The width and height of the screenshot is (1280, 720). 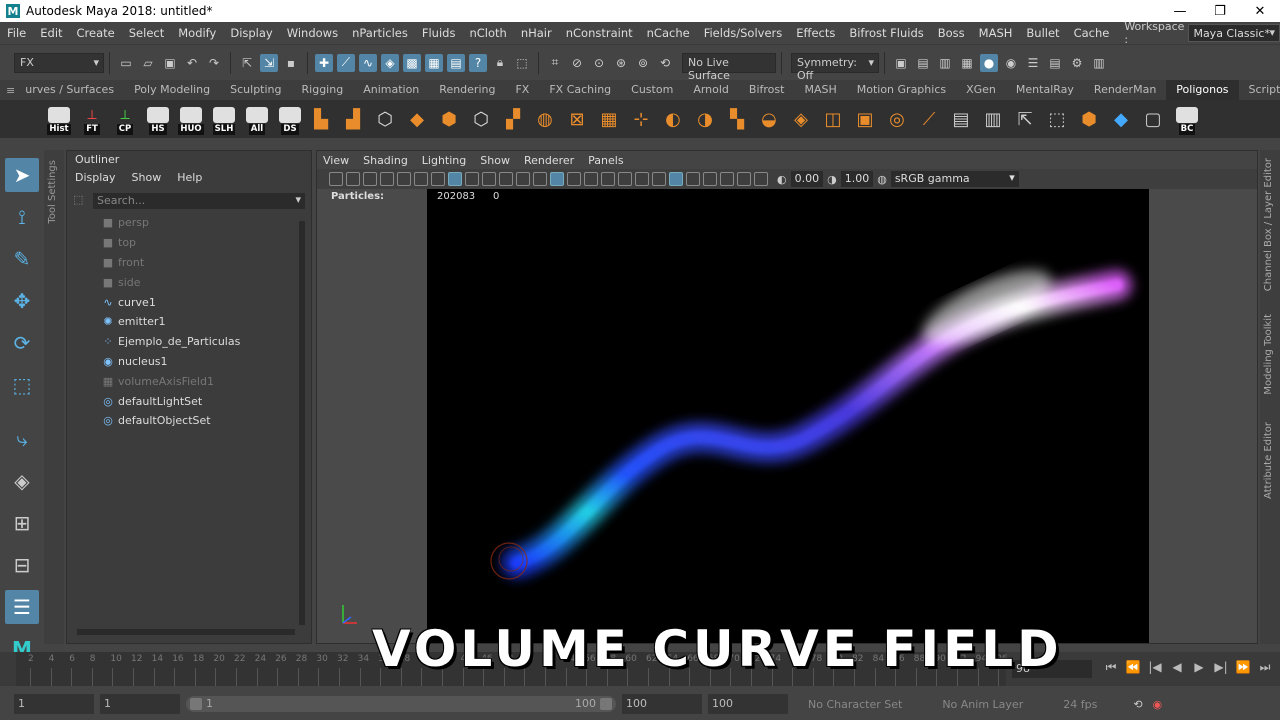 What do you see at coordinates (591, 179) in the screenshot?
I see `textured-icon` at bounding box center [591, 179].